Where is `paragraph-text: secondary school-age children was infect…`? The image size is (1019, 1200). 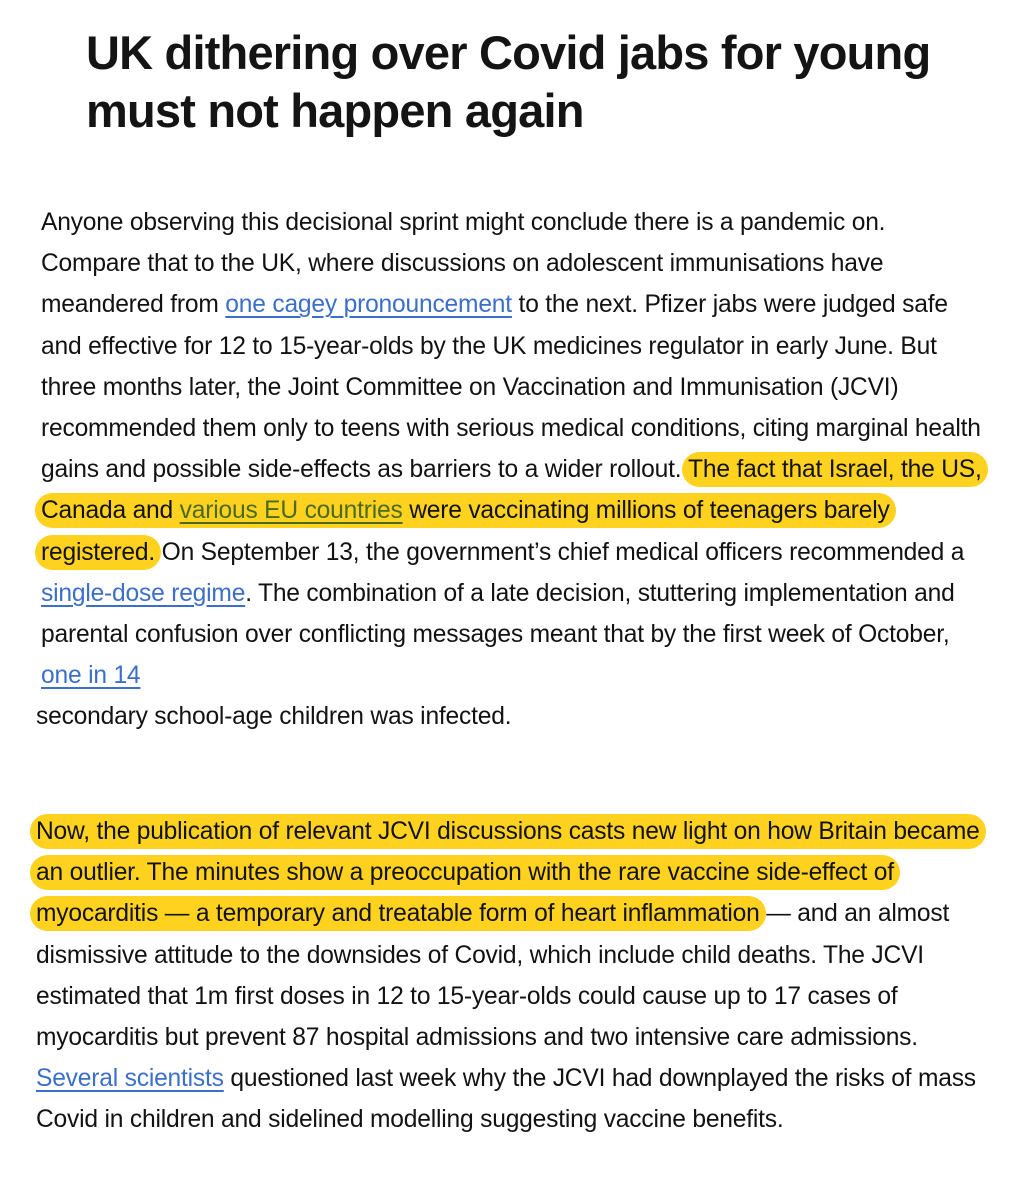
paragraph-text: secondary school-age children was infect… is located at coordinates (274, 717).